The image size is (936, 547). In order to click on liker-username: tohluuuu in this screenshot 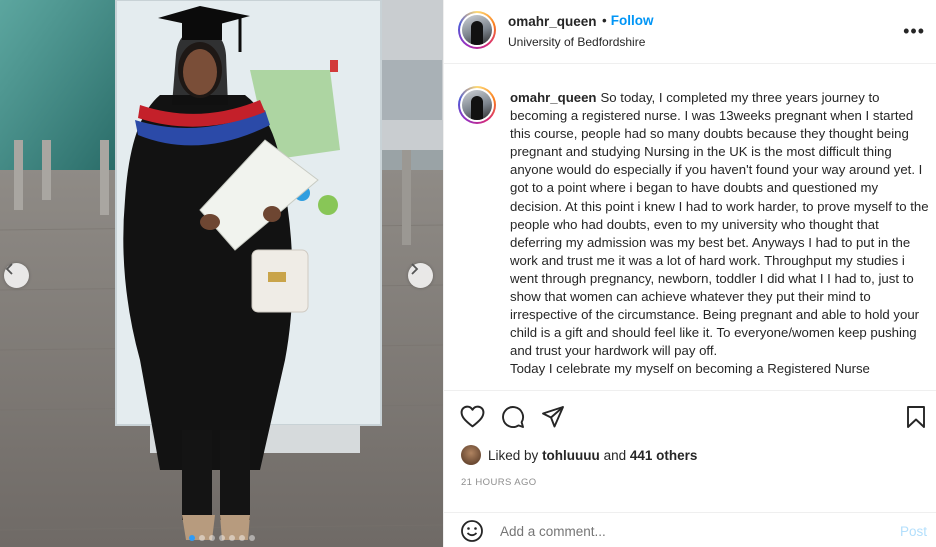, I will do `click(571, 455)`.